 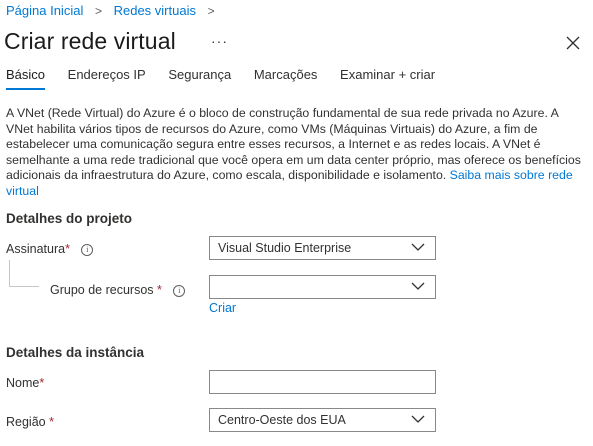 What do you see at coordinates (75, 352) in the screenshot?
I see `instance-details-heading: Detalhes da instância` at bounding box center [75, 352].